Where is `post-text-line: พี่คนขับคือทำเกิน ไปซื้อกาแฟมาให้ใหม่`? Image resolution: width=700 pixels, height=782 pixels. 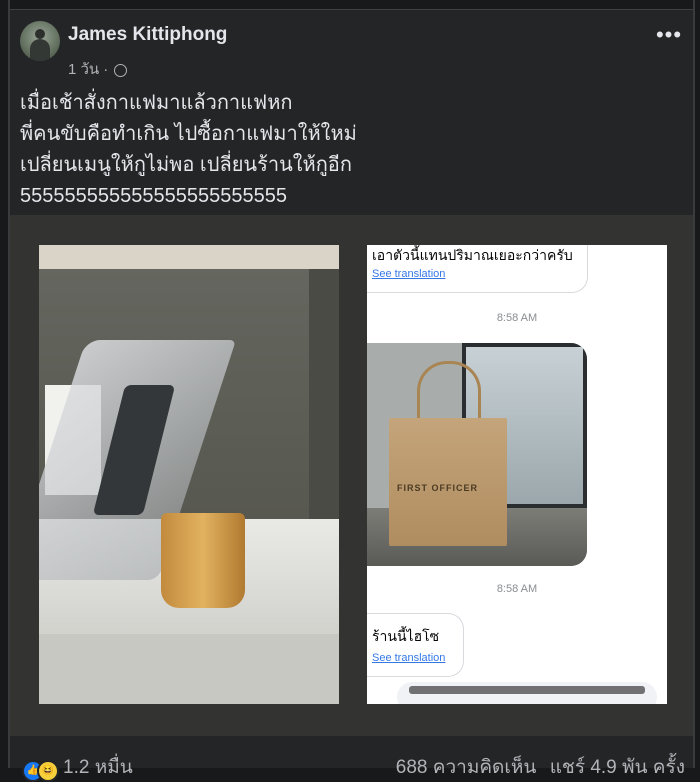
post-text-line: พี่คนขับคือทำเกิน ไปซื้อกาแฟมาให้ใหม่ is located at coordinates (188, 134).